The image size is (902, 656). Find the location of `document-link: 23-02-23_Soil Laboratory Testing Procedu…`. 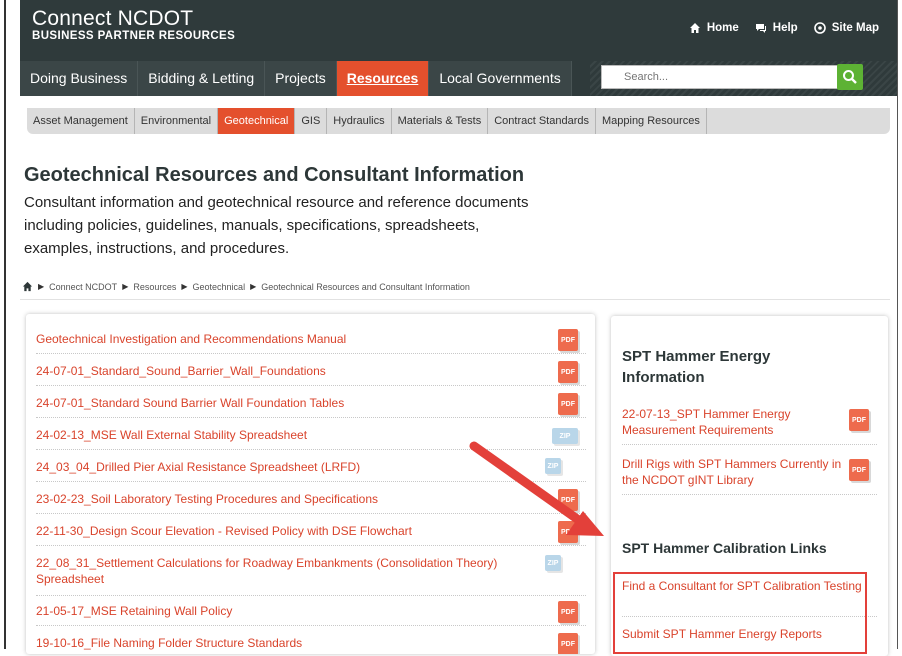

document-link: 23-02-23_Soil Laboratory Testing Procedu… is located at coordinates (286, 497).